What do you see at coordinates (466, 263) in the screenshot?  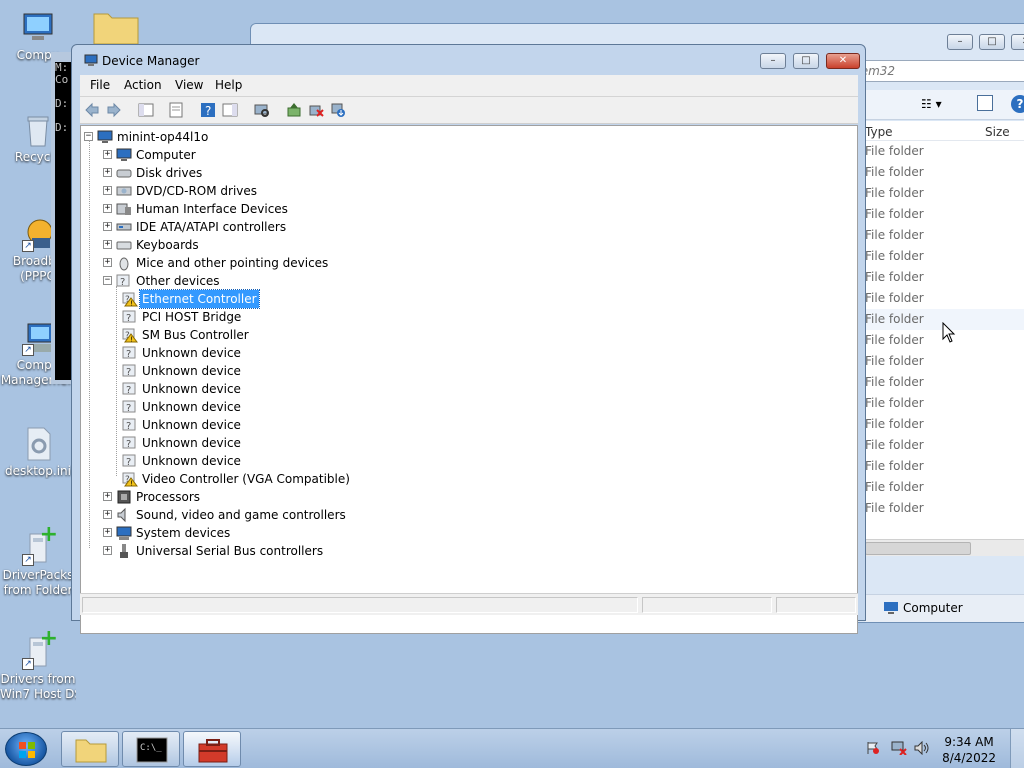 I see `tree-category-mice: + Mice and other pointing devices` at bounding box center [466, 263].